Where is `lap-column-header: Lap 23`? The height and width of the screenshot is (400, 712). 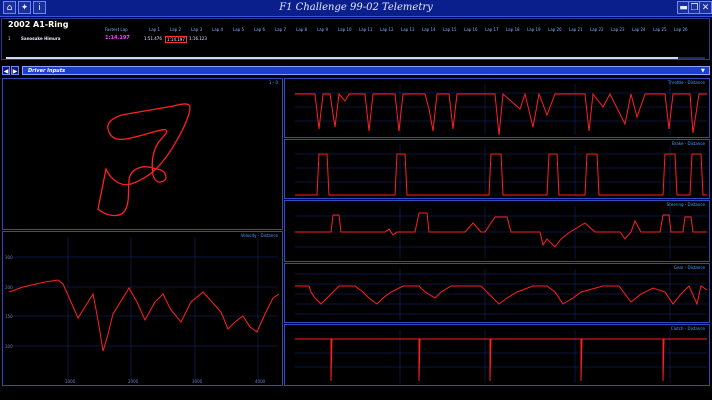
lap-column-header: Lap 23 is located at coordinates (618, 29).